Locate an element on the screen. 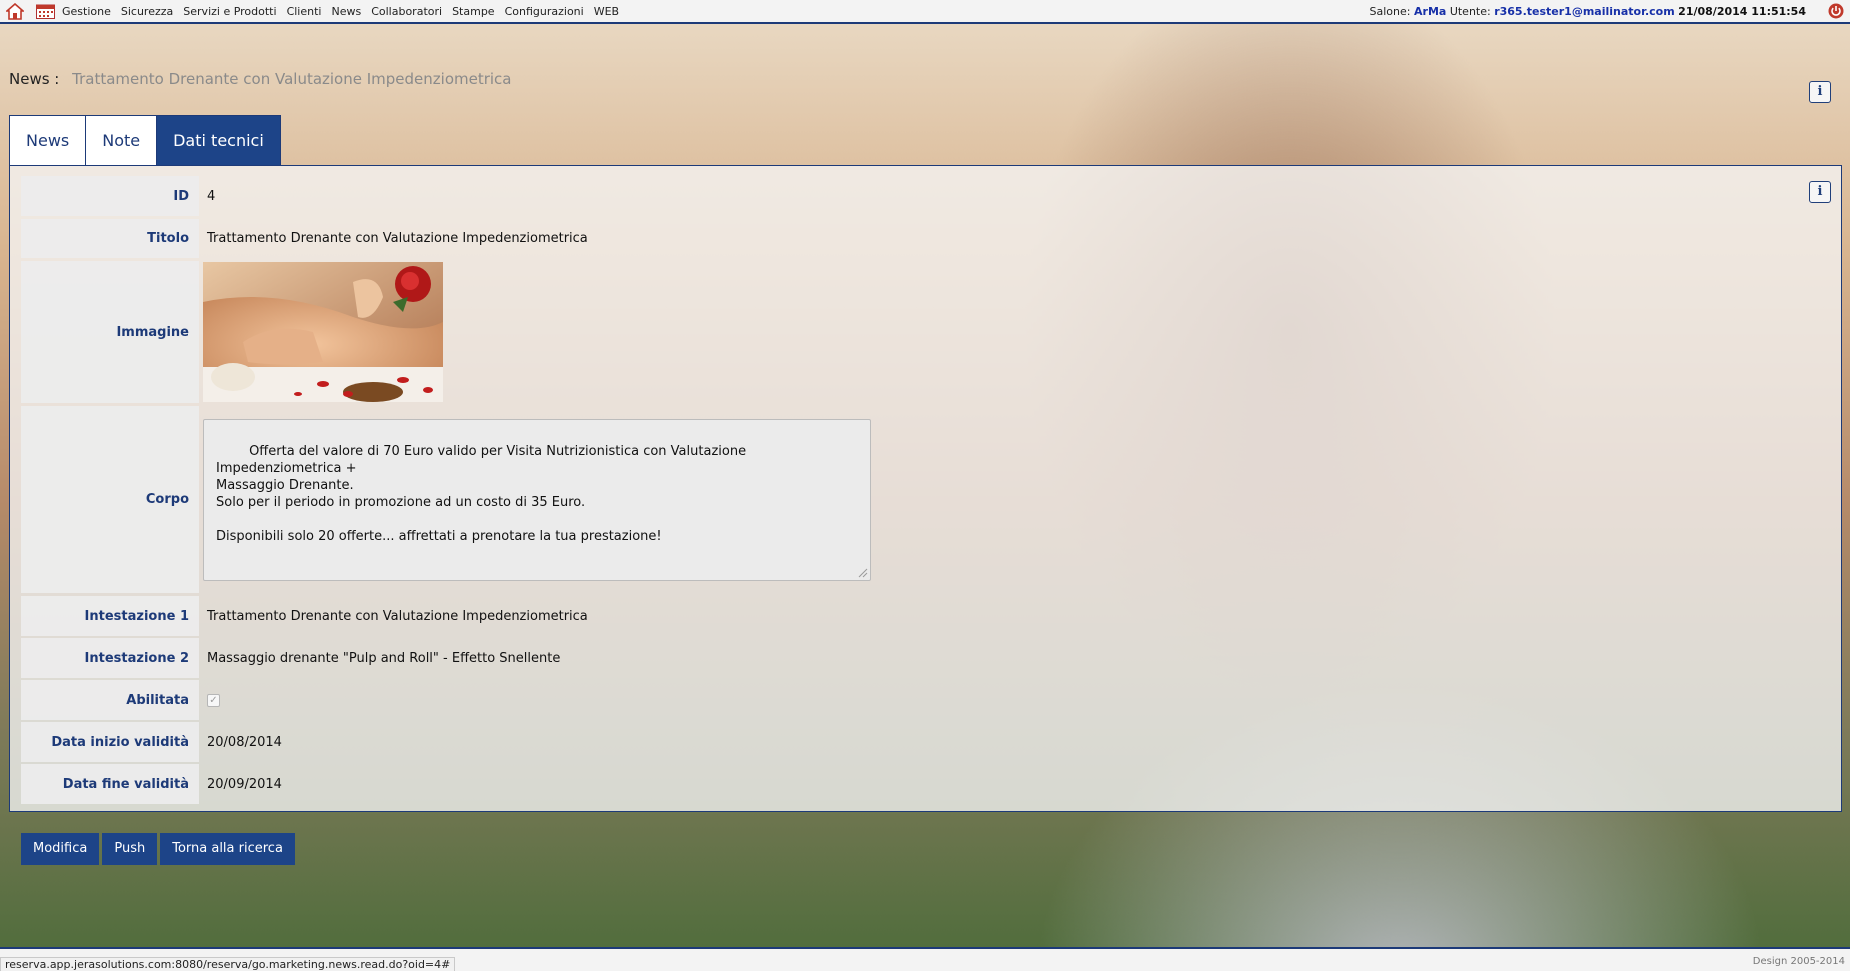 This screenshot has width=1850, height=971. menu-collaboratori: Collaboratori is located at coordinates (406, 11).